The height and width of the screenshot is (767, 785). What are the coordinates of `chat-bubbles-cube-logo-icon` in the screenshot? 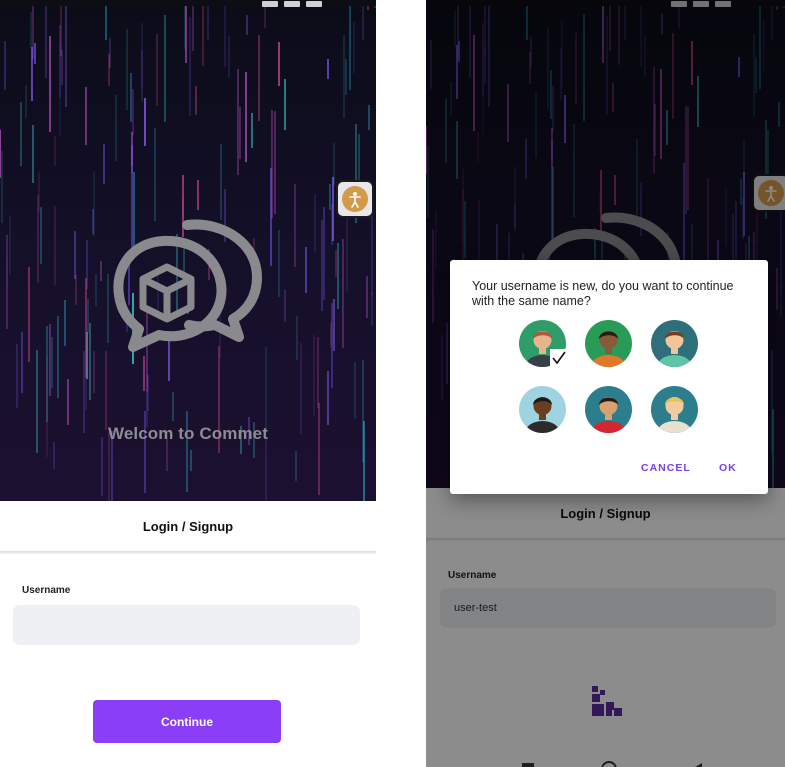 It's located at (187, 285).